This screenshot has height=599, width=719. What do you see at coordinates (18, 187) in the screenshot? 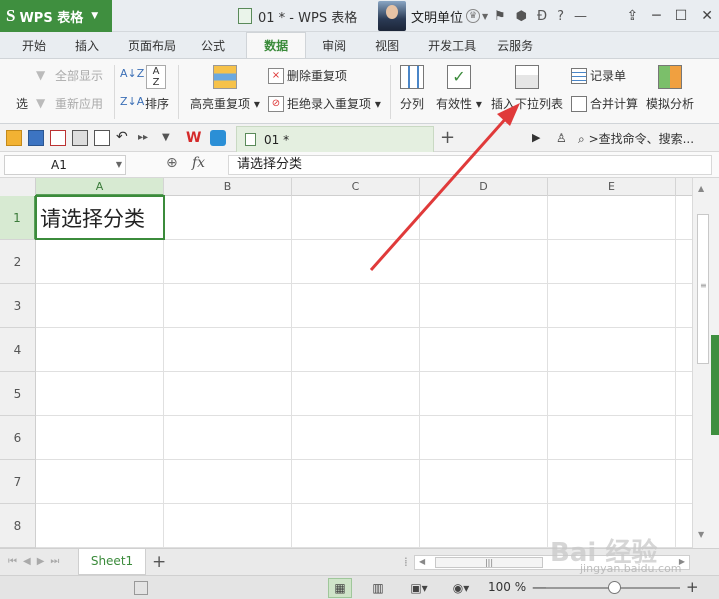
I see `select-all-corner` at bounding box center [18, 187].